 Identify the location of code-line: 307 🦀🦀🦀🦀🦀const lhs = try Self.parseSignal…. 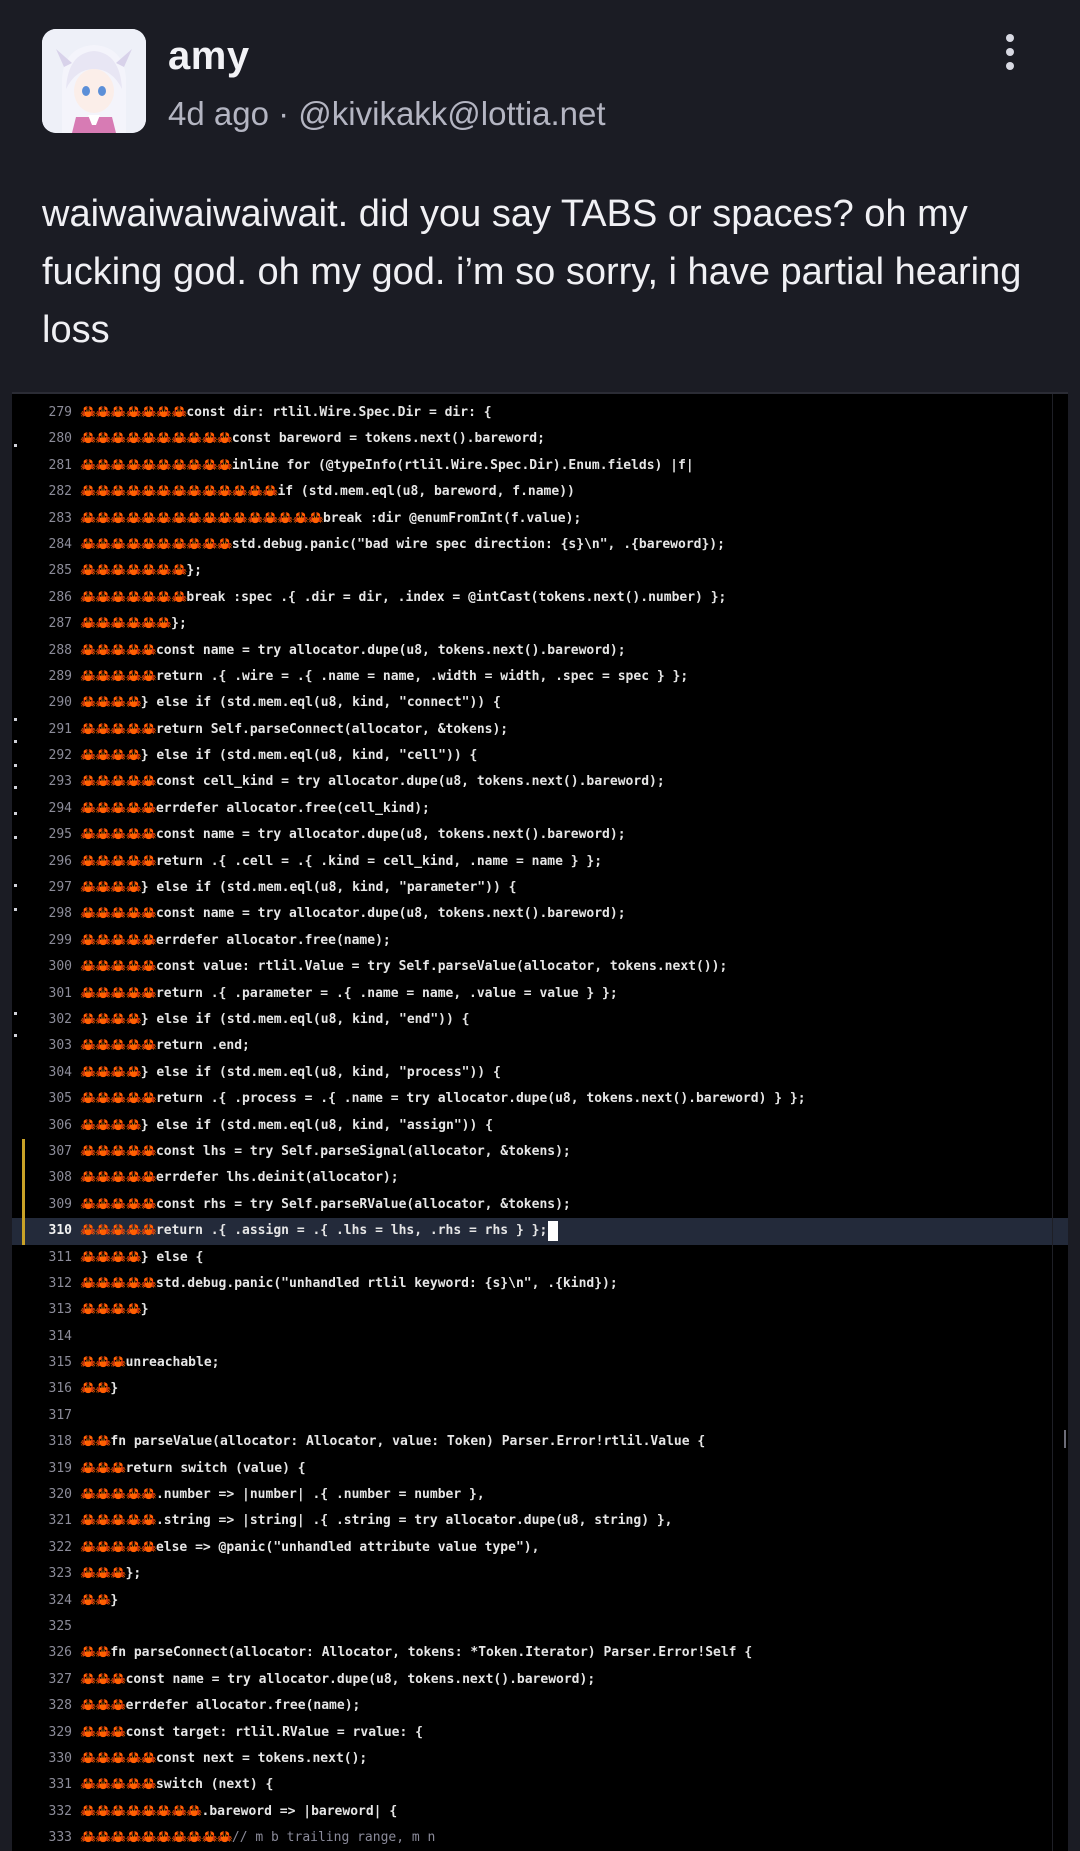
(540, 1152).